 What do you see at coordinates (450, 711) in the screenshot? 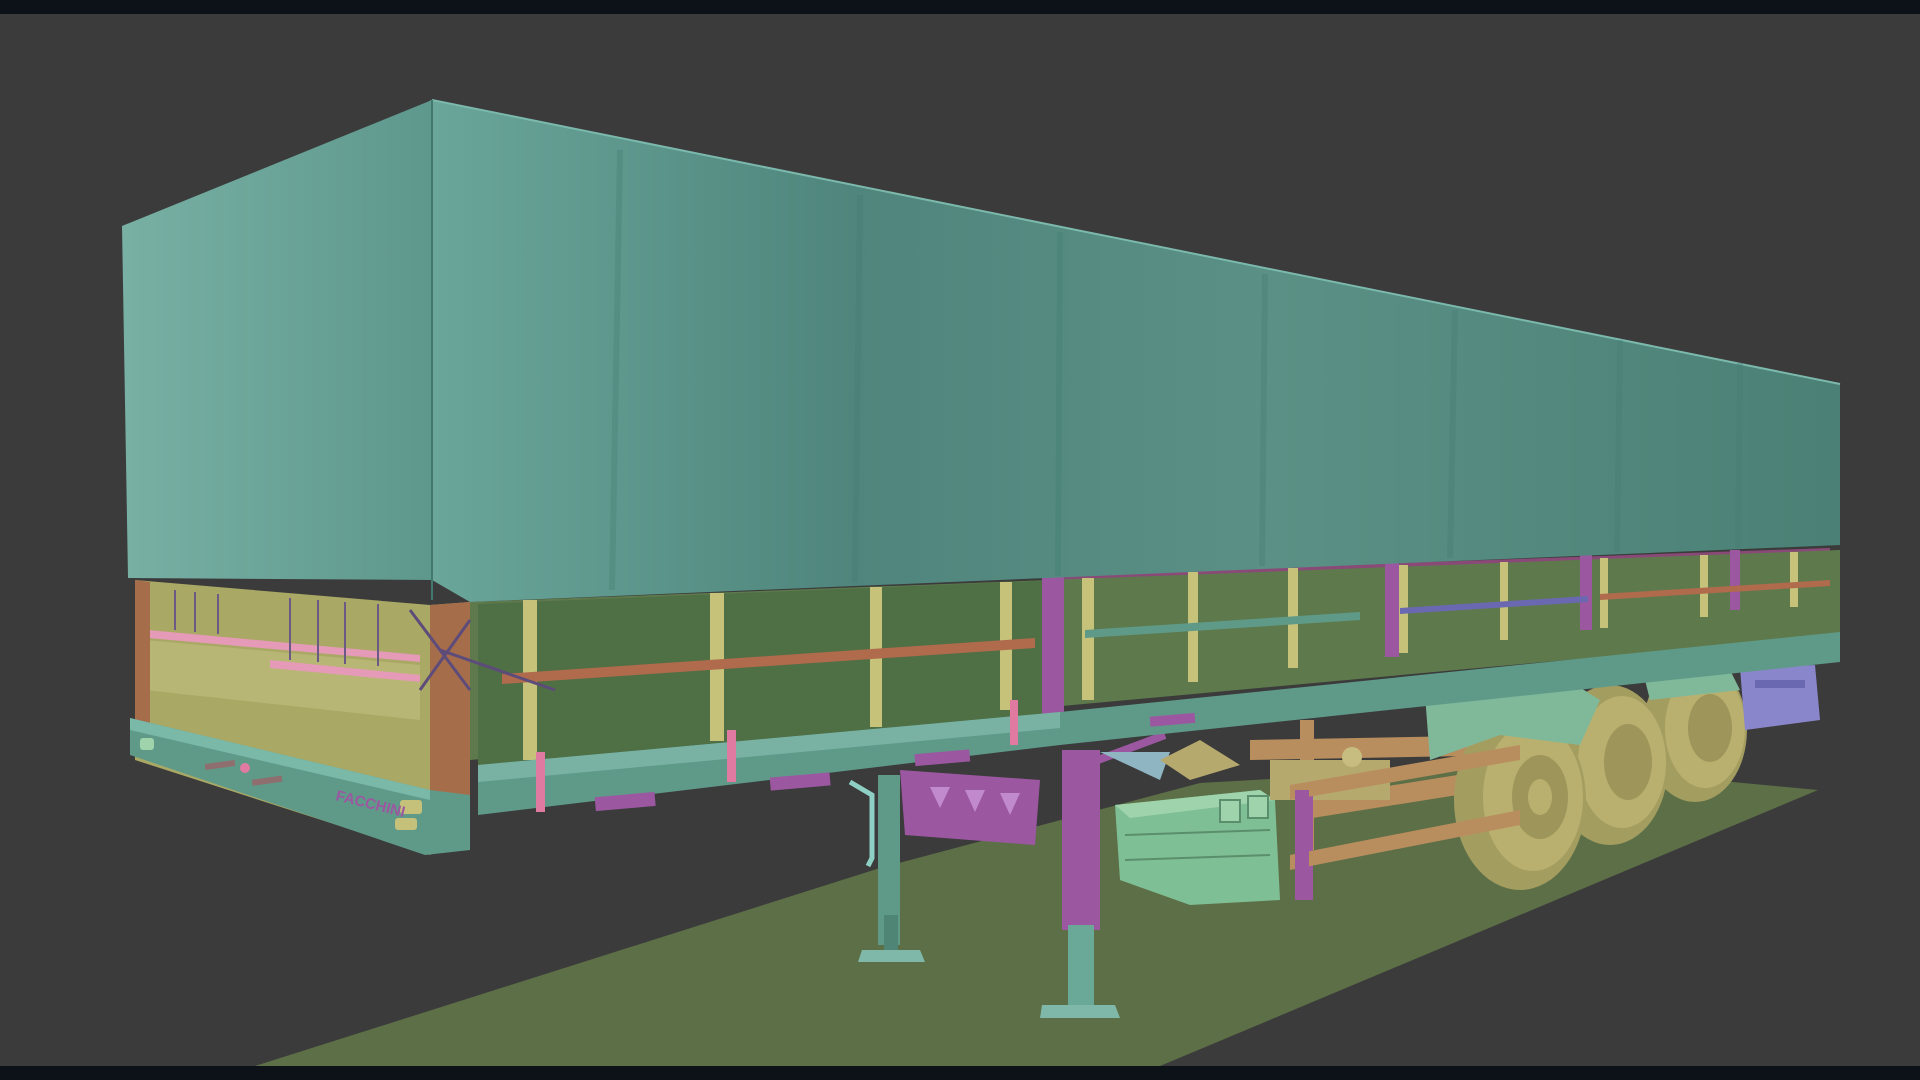
I see `corner-post` at bounding box center [450, 711].